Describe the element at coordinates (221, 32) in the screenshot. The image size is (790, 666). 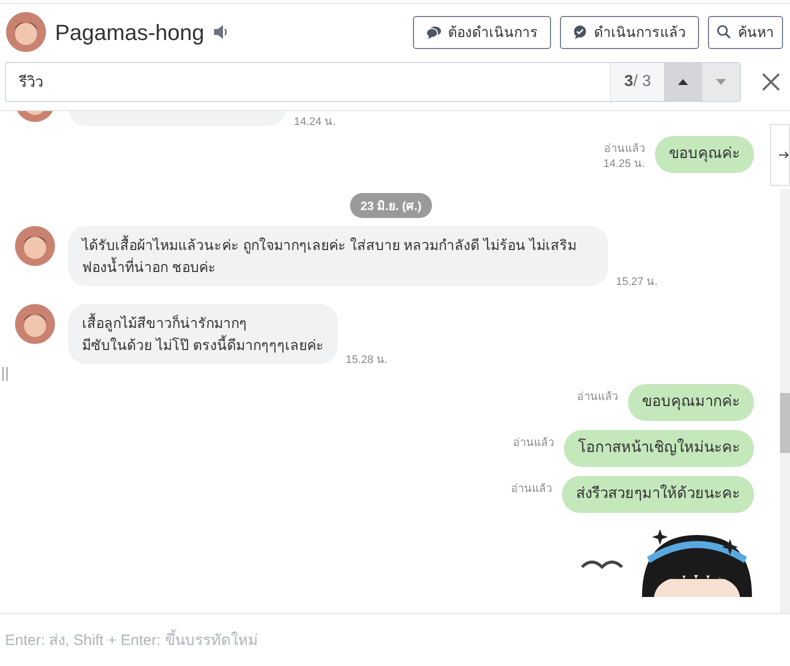
I see `speaker-icon` at that location.